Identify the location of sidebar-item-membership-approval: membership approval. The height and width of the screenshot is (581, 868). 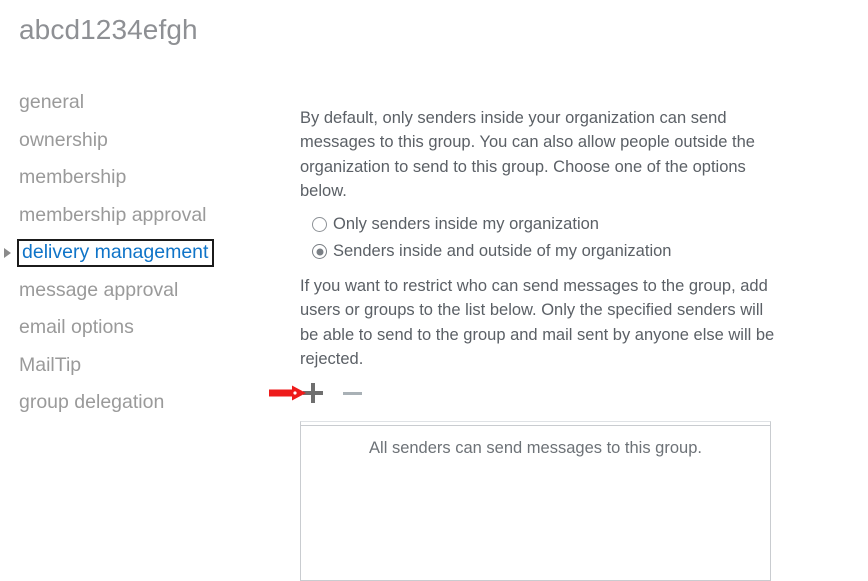
(140, 216).